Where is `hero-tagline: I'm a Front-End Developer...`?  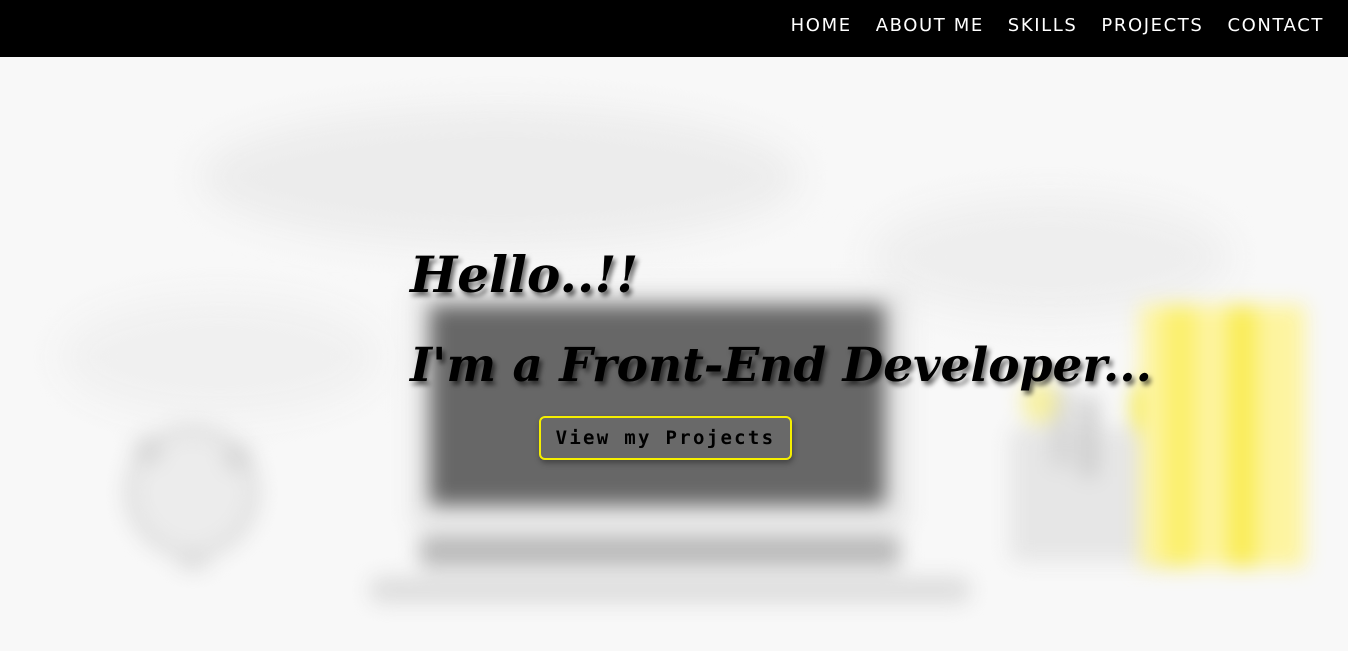 hero-tagline: I'm a Front-End Developer... is located at coordinates (781, 365).